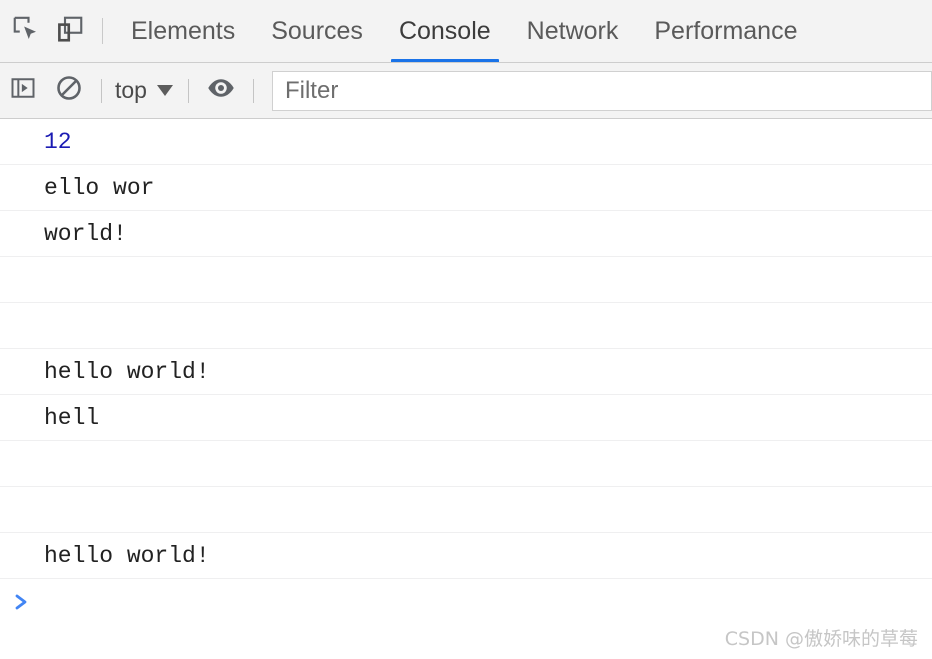  I want to click on console-sidebar-icon, so click(23, 90).